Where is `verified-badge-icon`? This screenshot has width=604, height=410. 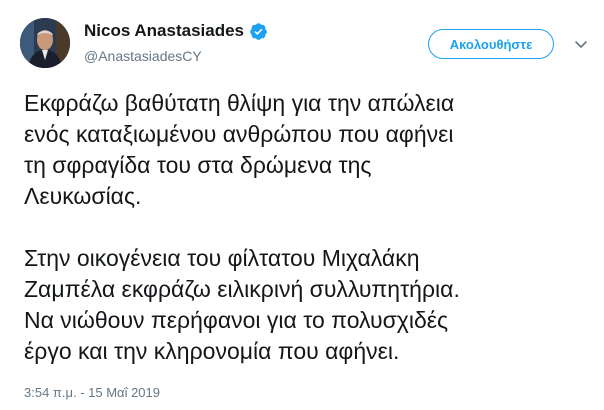 verified-badge-icon is located at coordinates (258, 31).